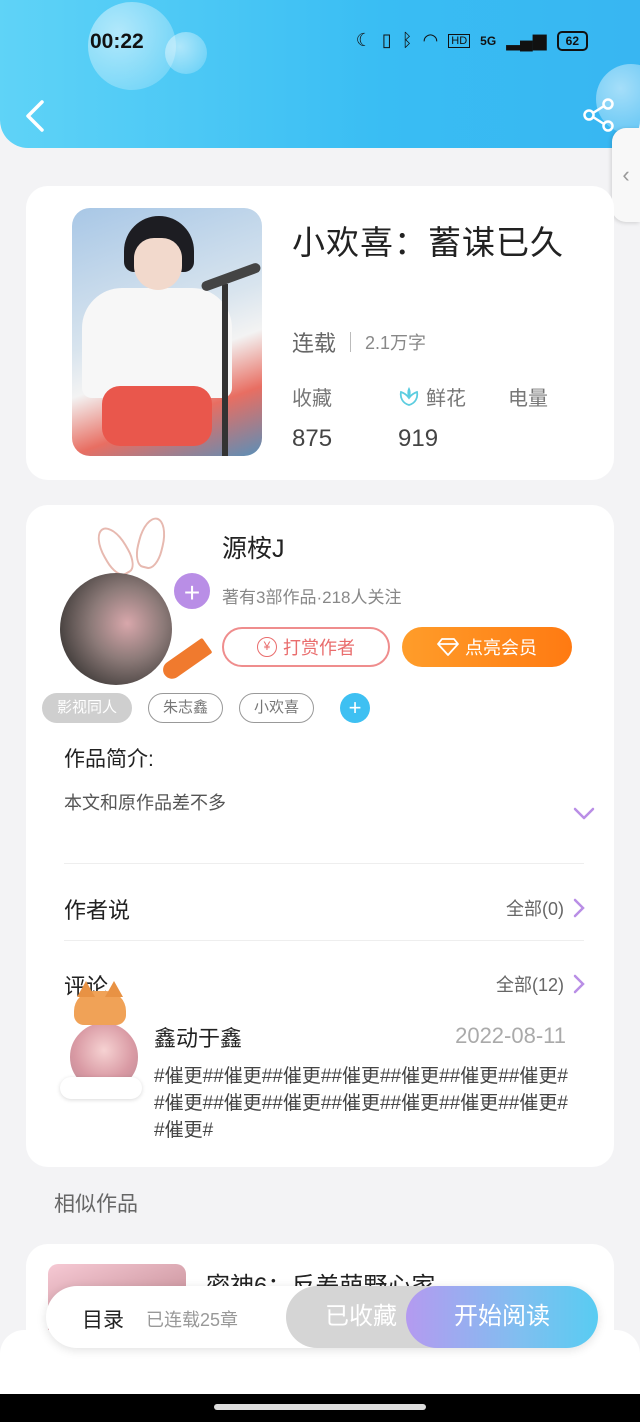 The height and width of the screenshot is (1422, 640). I want to click on catalog-button: 目录, so click(103, 1319).